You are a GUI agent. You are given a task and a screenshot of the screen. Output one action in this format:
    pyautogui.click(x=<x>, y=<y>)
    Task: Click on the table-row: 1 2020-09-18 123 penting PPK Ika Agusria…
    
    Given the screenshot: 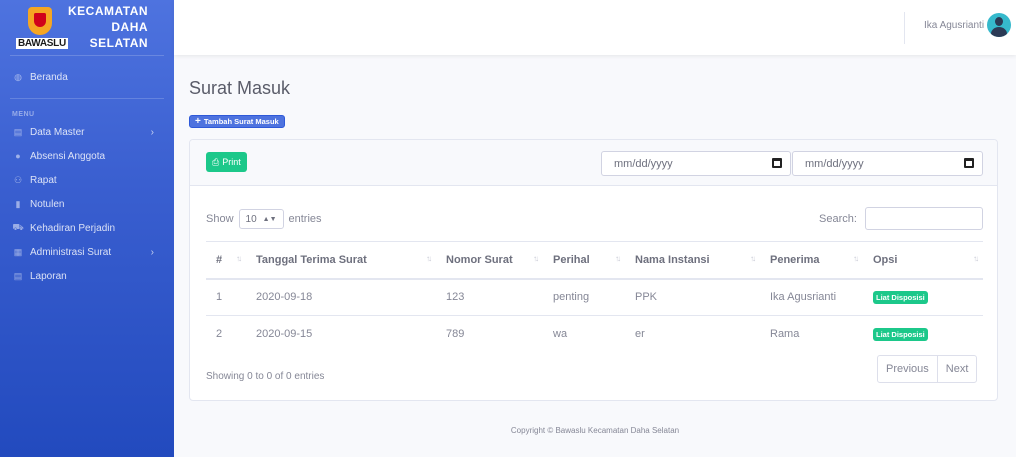 What is the action you would take?
    pyautogui.click(x=594, y=297)
    